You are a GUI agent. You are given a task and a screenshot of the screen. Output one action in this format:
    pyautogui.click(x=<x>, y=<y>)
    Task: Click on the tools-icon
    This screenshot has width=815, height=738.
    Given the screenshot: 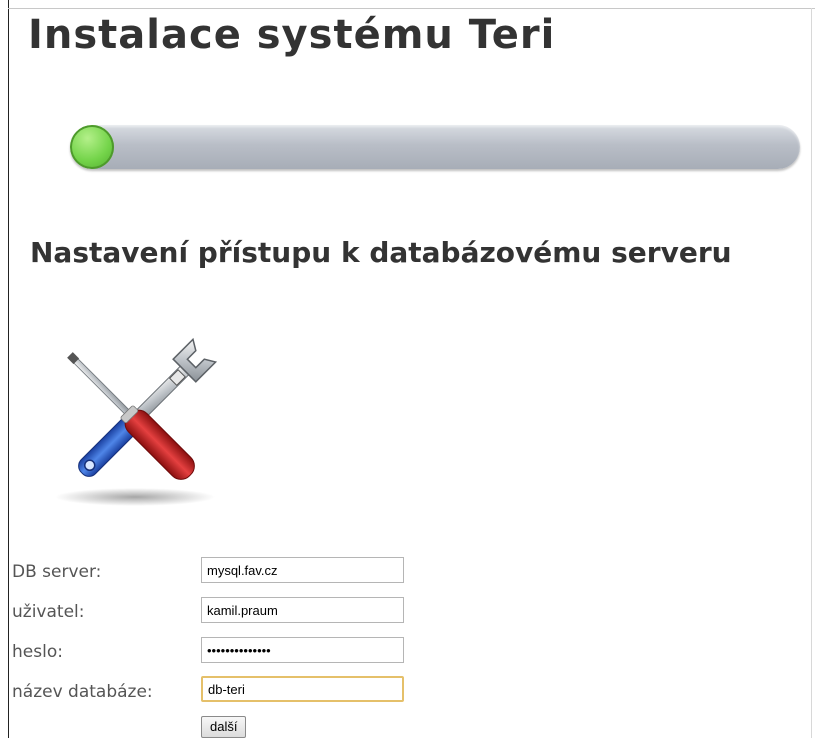 What is the action you would take?
    pyautogui.click(x=136, y=421)
    